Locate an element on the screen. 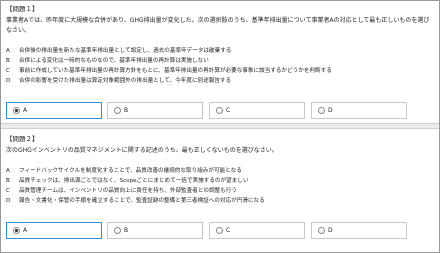 The image size is (440, 253). question-1-choice-d: D 合併の影響を受けた排出量は算定対象範囲外の排出量として、今年度に別途報告する is located at coordinates (221, 81).